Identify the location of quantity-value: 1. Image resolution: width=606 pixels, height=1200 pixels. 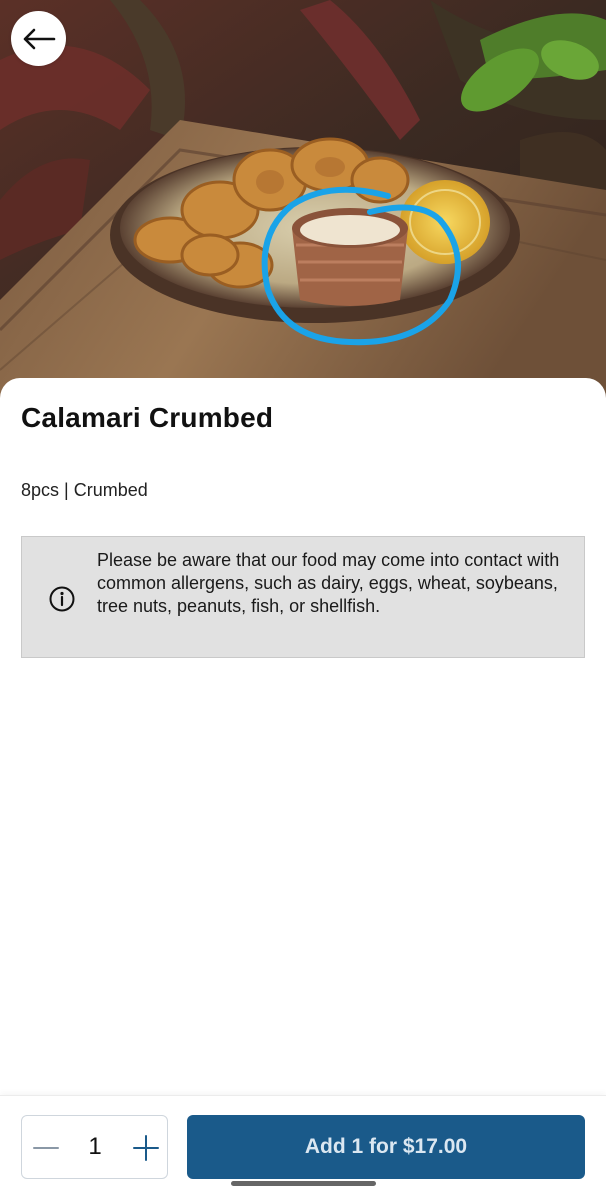
(95, 1146).